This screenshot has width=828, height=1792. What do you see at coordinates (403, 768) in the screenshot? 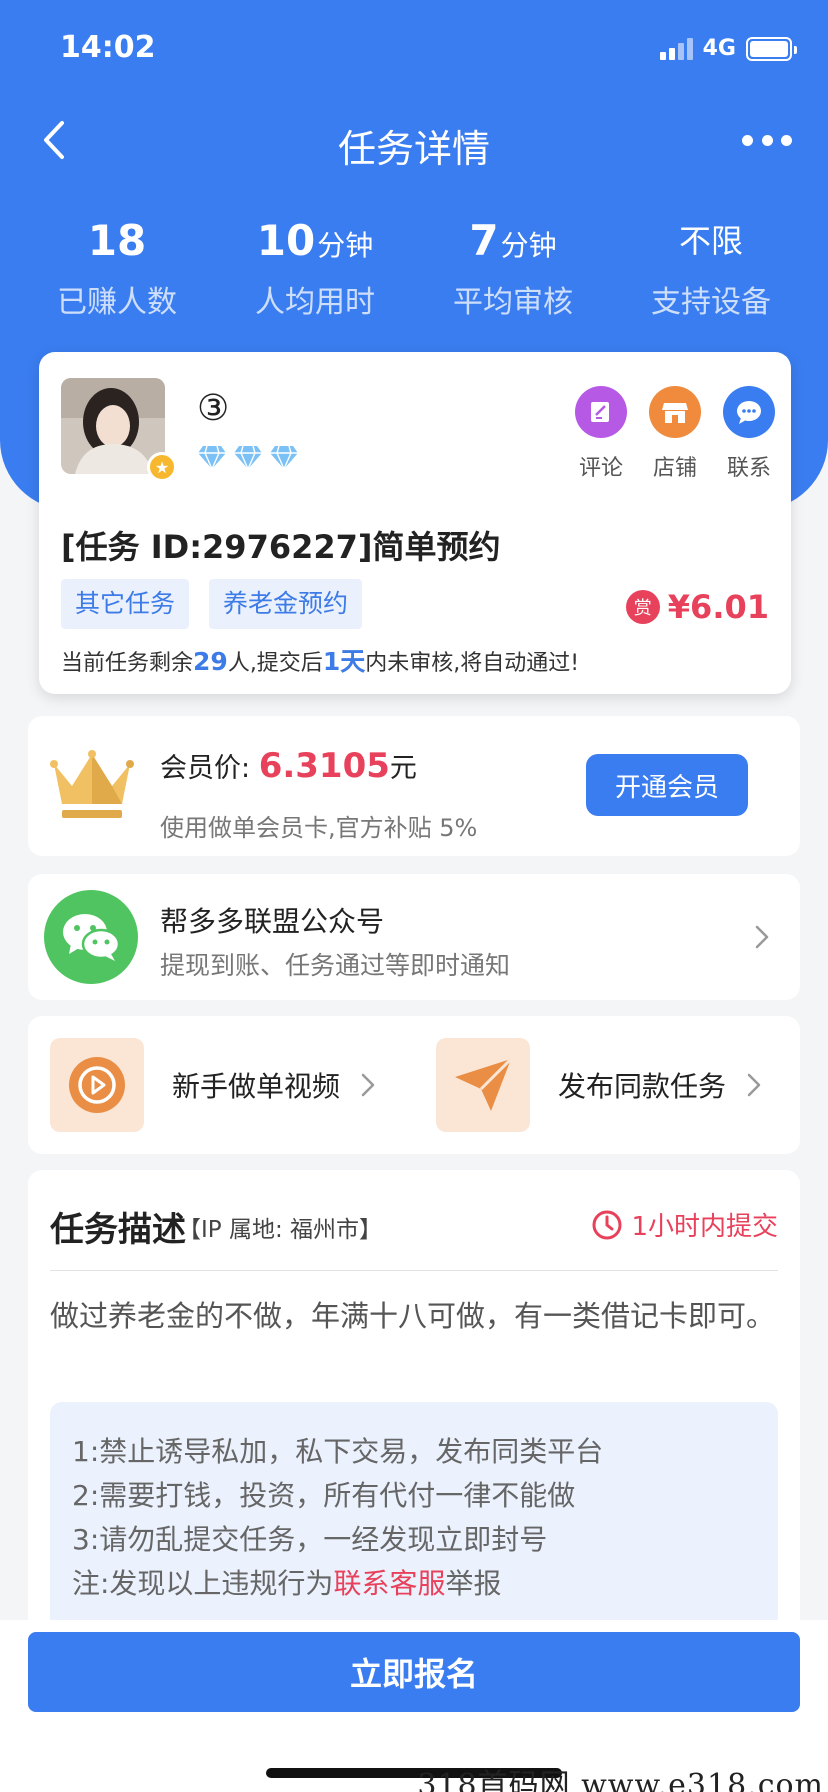
I see `vip-price-unit: 元` at bounding box center [403, 768].